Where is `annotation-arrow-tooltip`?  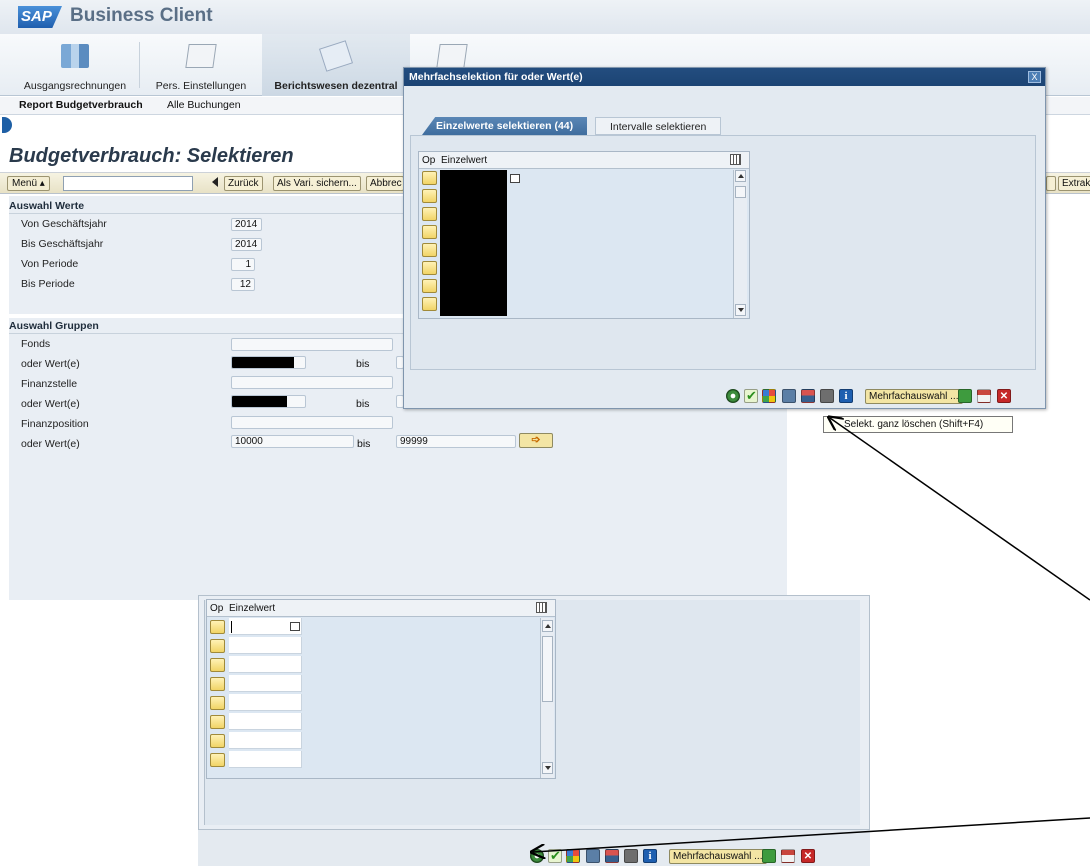
annotation-arrow-tooltip is located at coordinates (960, 509).